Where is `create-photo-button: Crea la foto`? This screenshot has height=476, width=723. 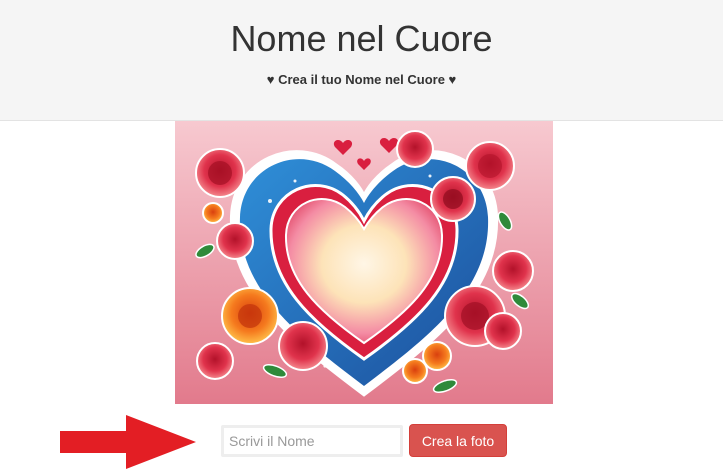
create-photo-button: Crea la foto is located at coordinates (458, 440).